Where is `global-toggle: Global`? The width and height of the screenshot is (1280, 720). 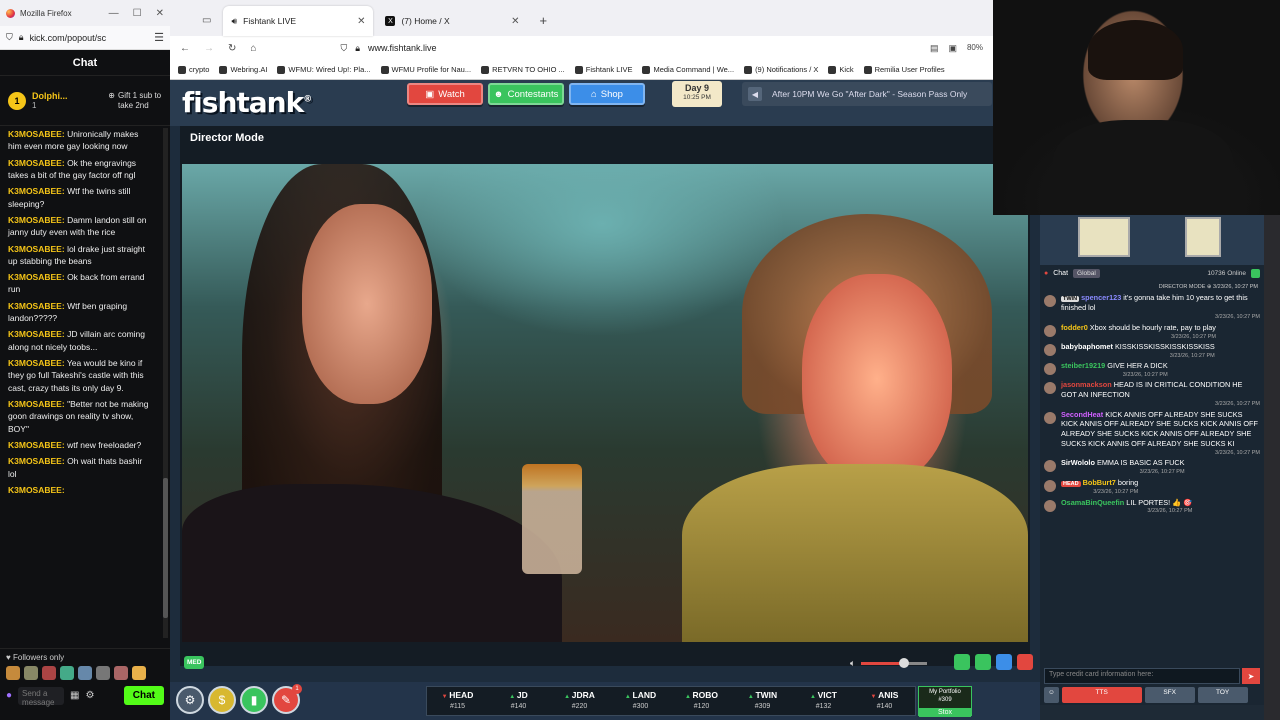
global-toggle: Global is located at coordinates (1086, 273).